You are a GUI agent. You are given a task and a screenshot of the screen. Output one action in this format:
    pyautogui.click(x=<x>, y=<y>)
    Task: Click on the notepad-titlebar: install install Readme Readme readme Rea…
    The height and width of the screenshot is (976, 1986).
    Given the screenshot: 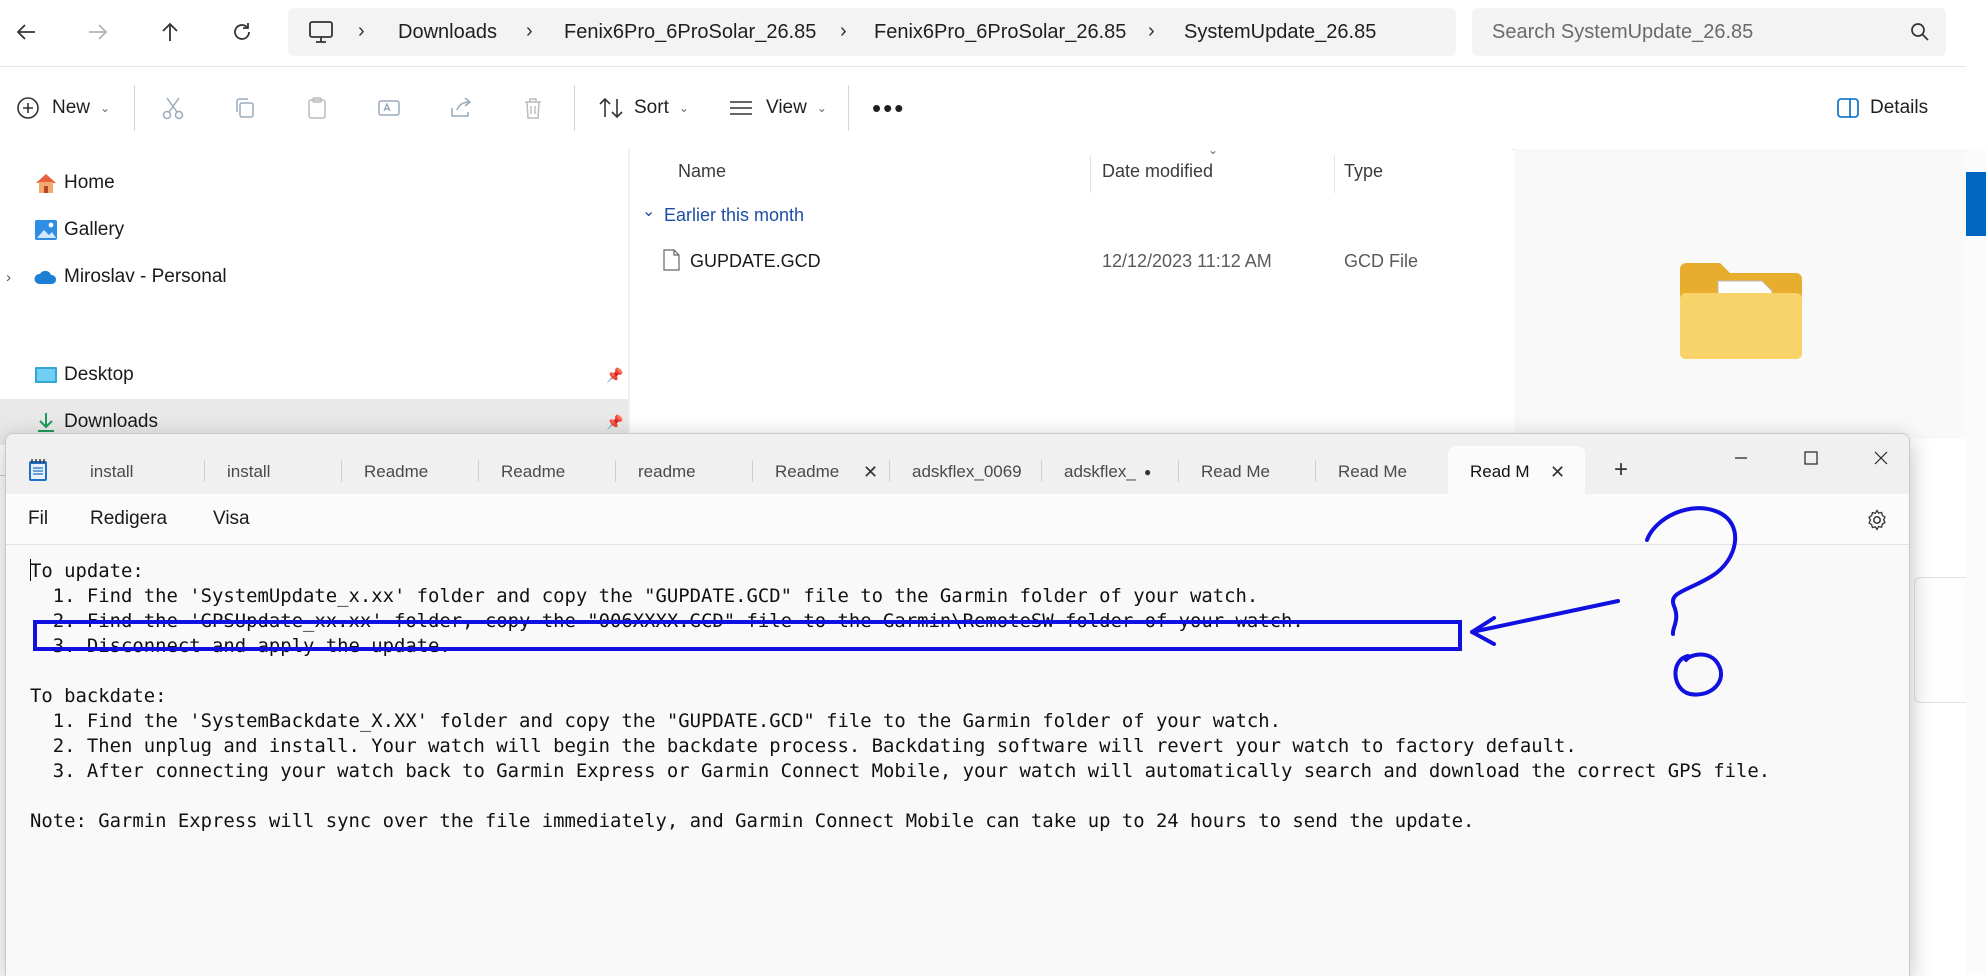 What is the action you would take?
    pyautogui.click(x=957, y=464)
    